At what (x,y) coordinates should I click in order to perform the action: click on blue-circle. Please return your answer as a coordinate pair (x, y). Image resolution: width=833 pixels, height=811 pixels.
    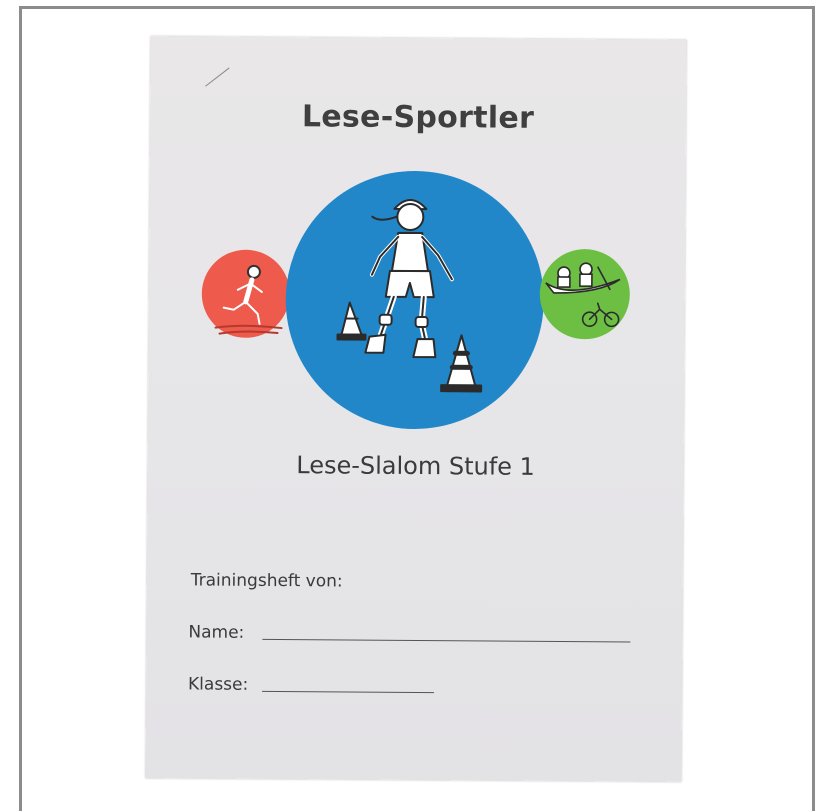
    Looking at the image, I should click on (414, 300).